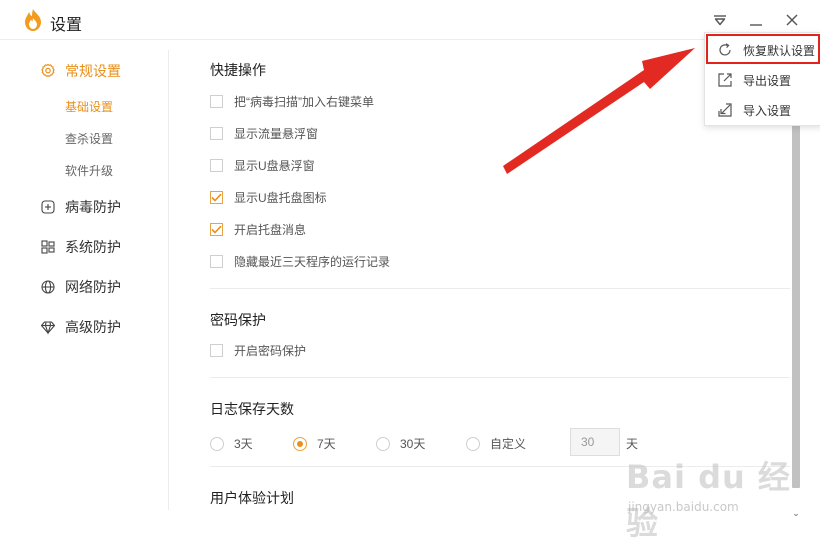  I want to click on radio-7-days: 7天, so click(314, 443).